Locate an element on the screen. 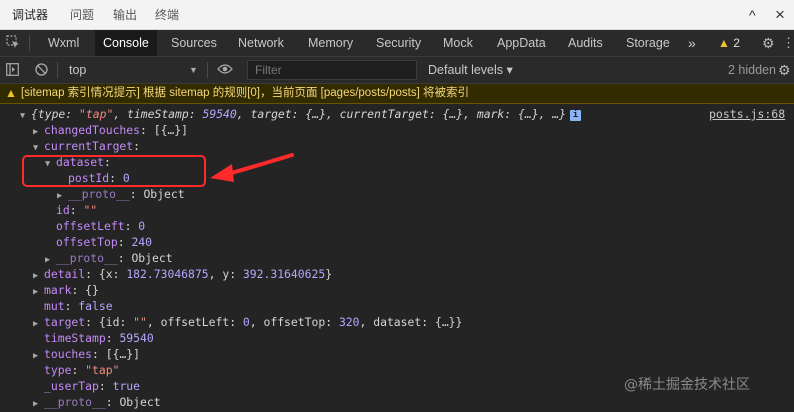  tree-row-id: id: "" is located at coordinates (77, 210).